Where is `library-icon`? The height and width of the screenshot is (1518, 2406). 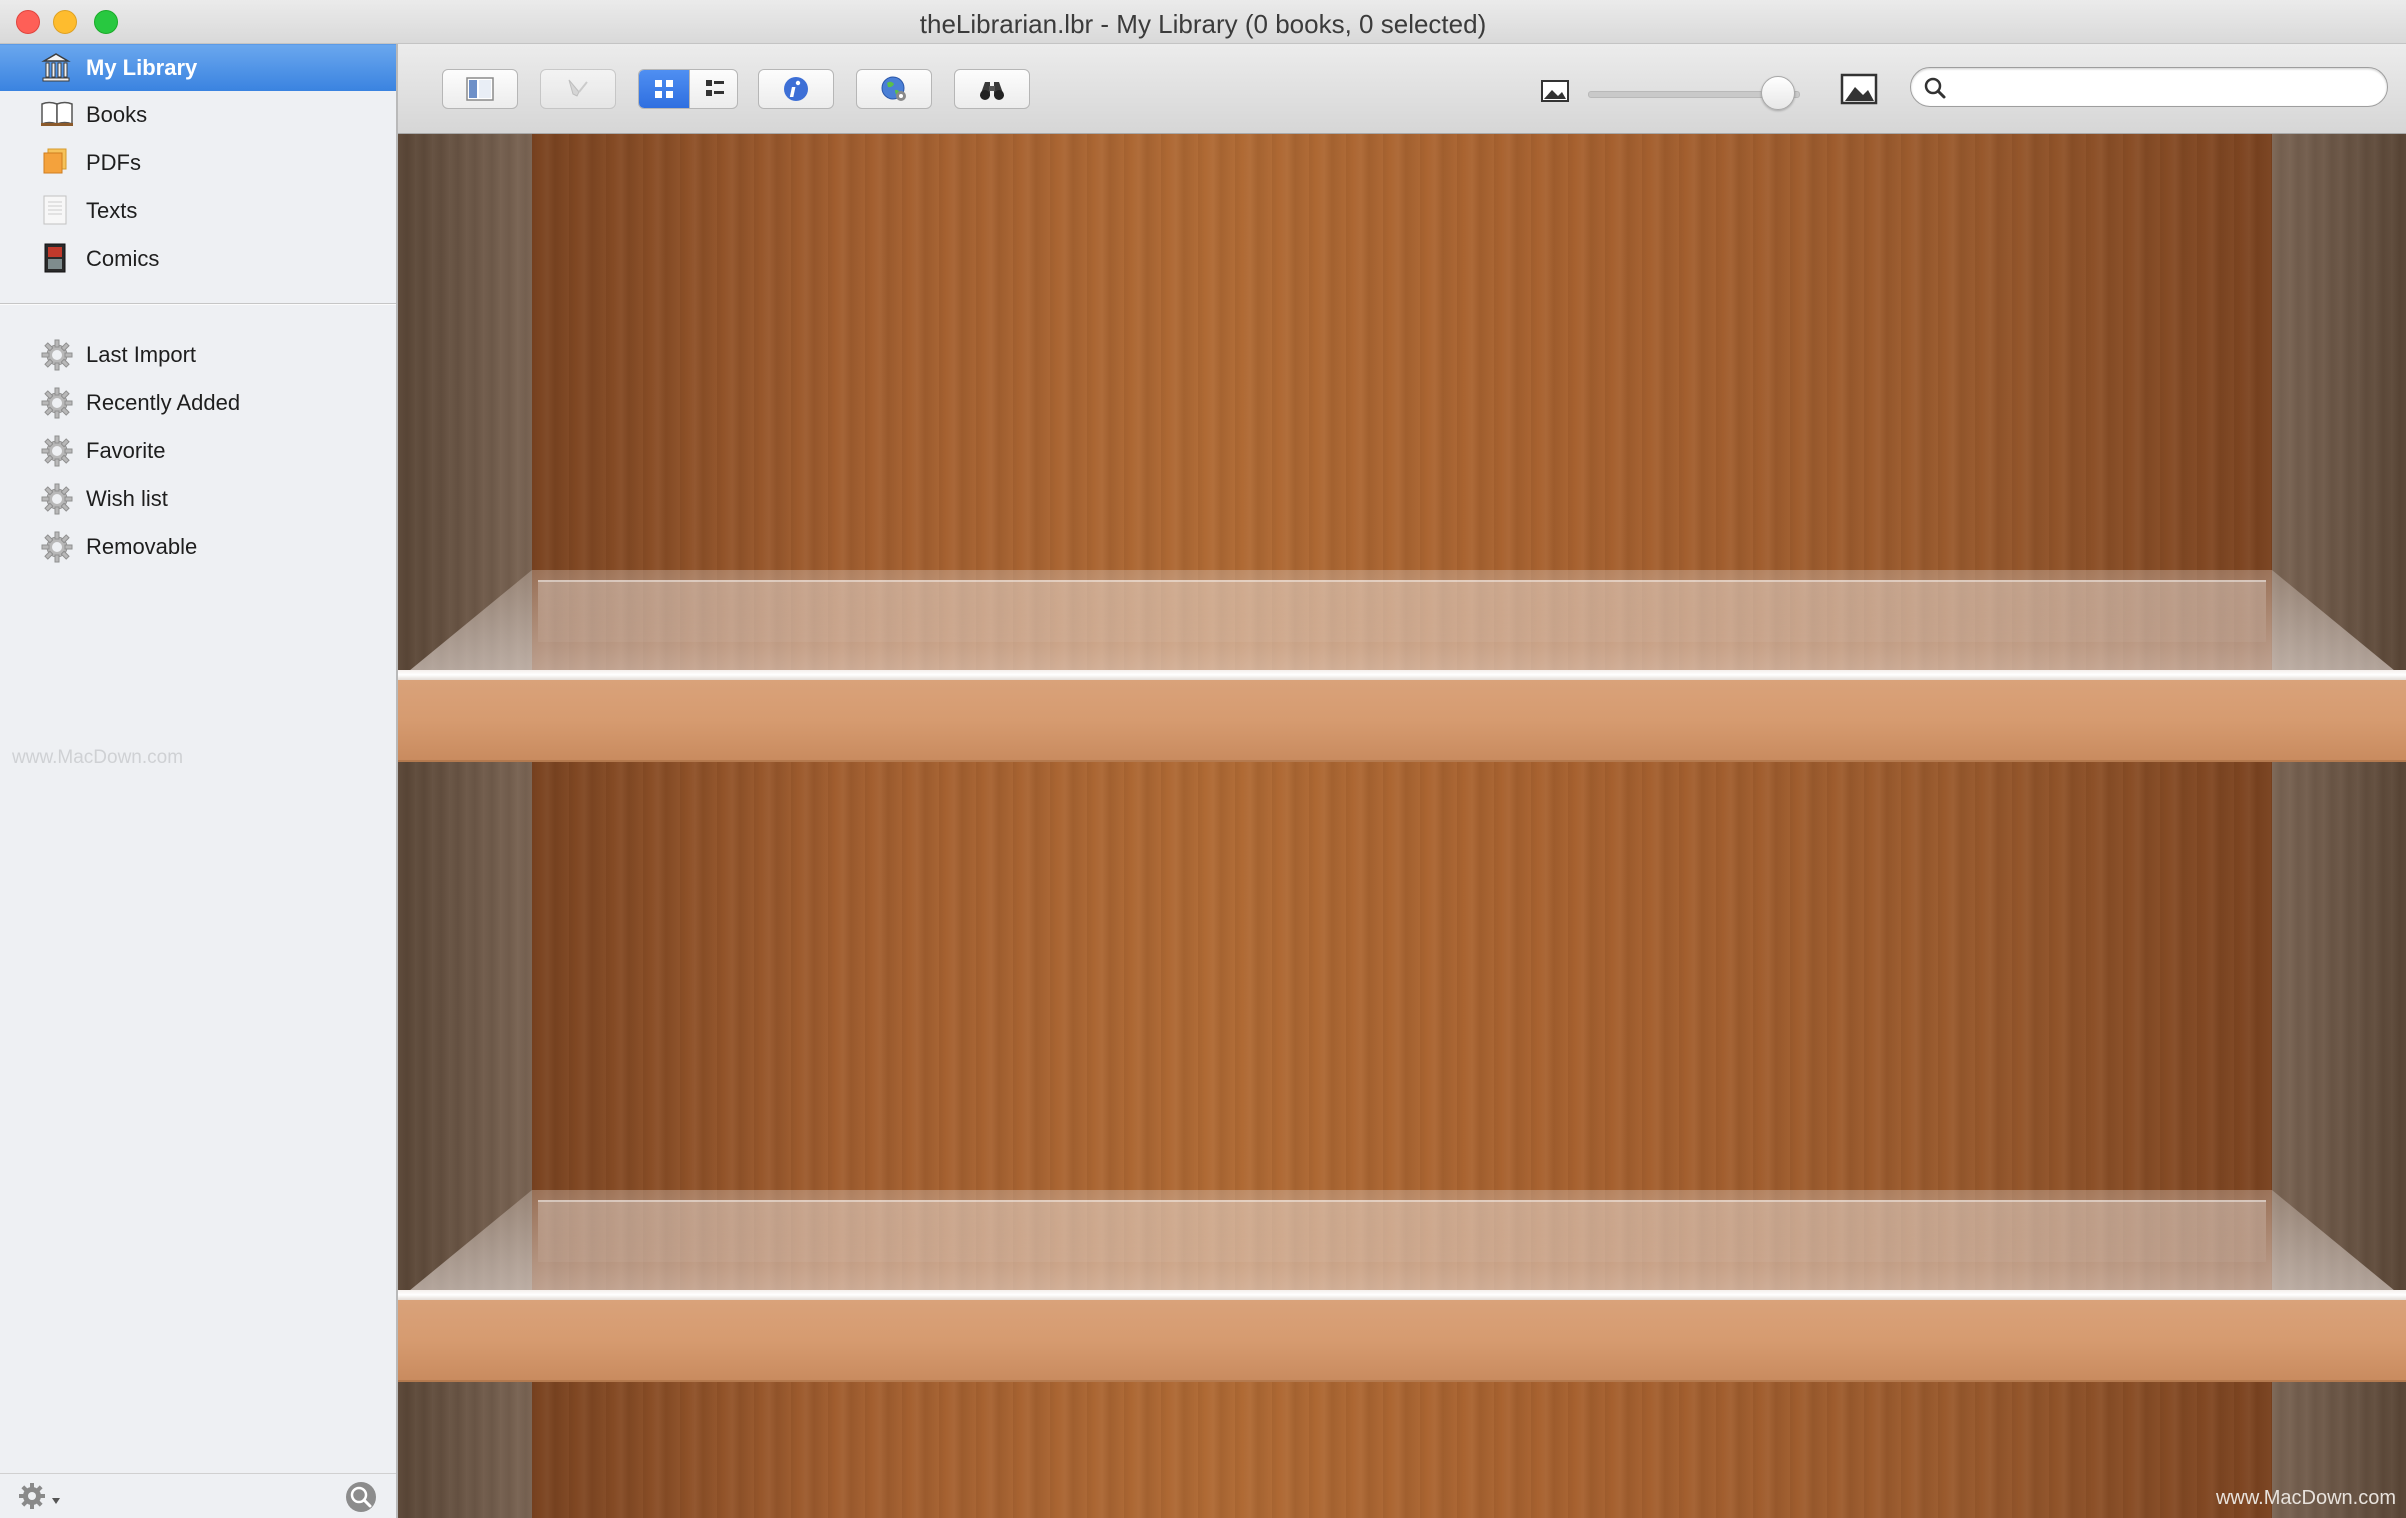 library-icon is located at coordinates (56, 67).